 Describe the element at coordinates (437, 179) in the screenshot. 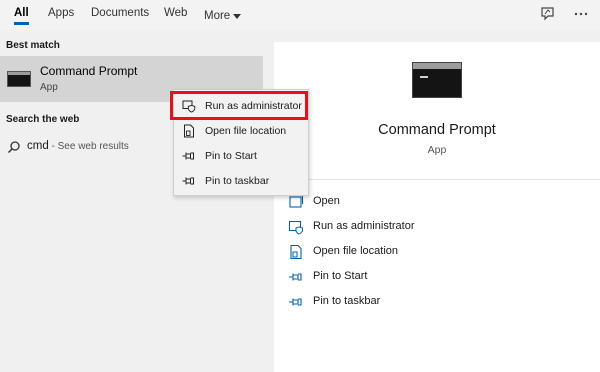

I see `divider` at that location.